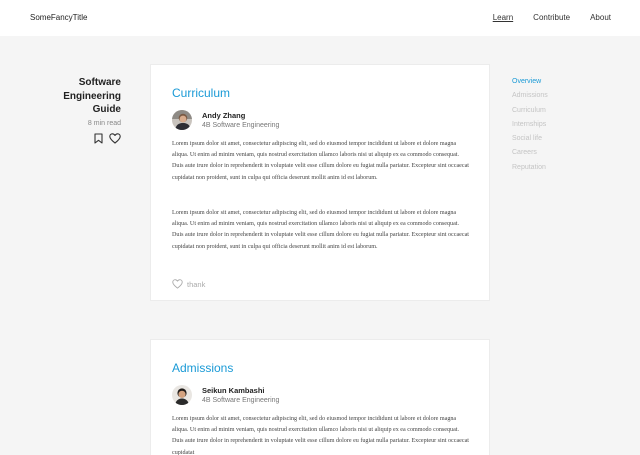  I want to click on guide-meta: Software Engineering Guide 8 min read, so click(80, 110).